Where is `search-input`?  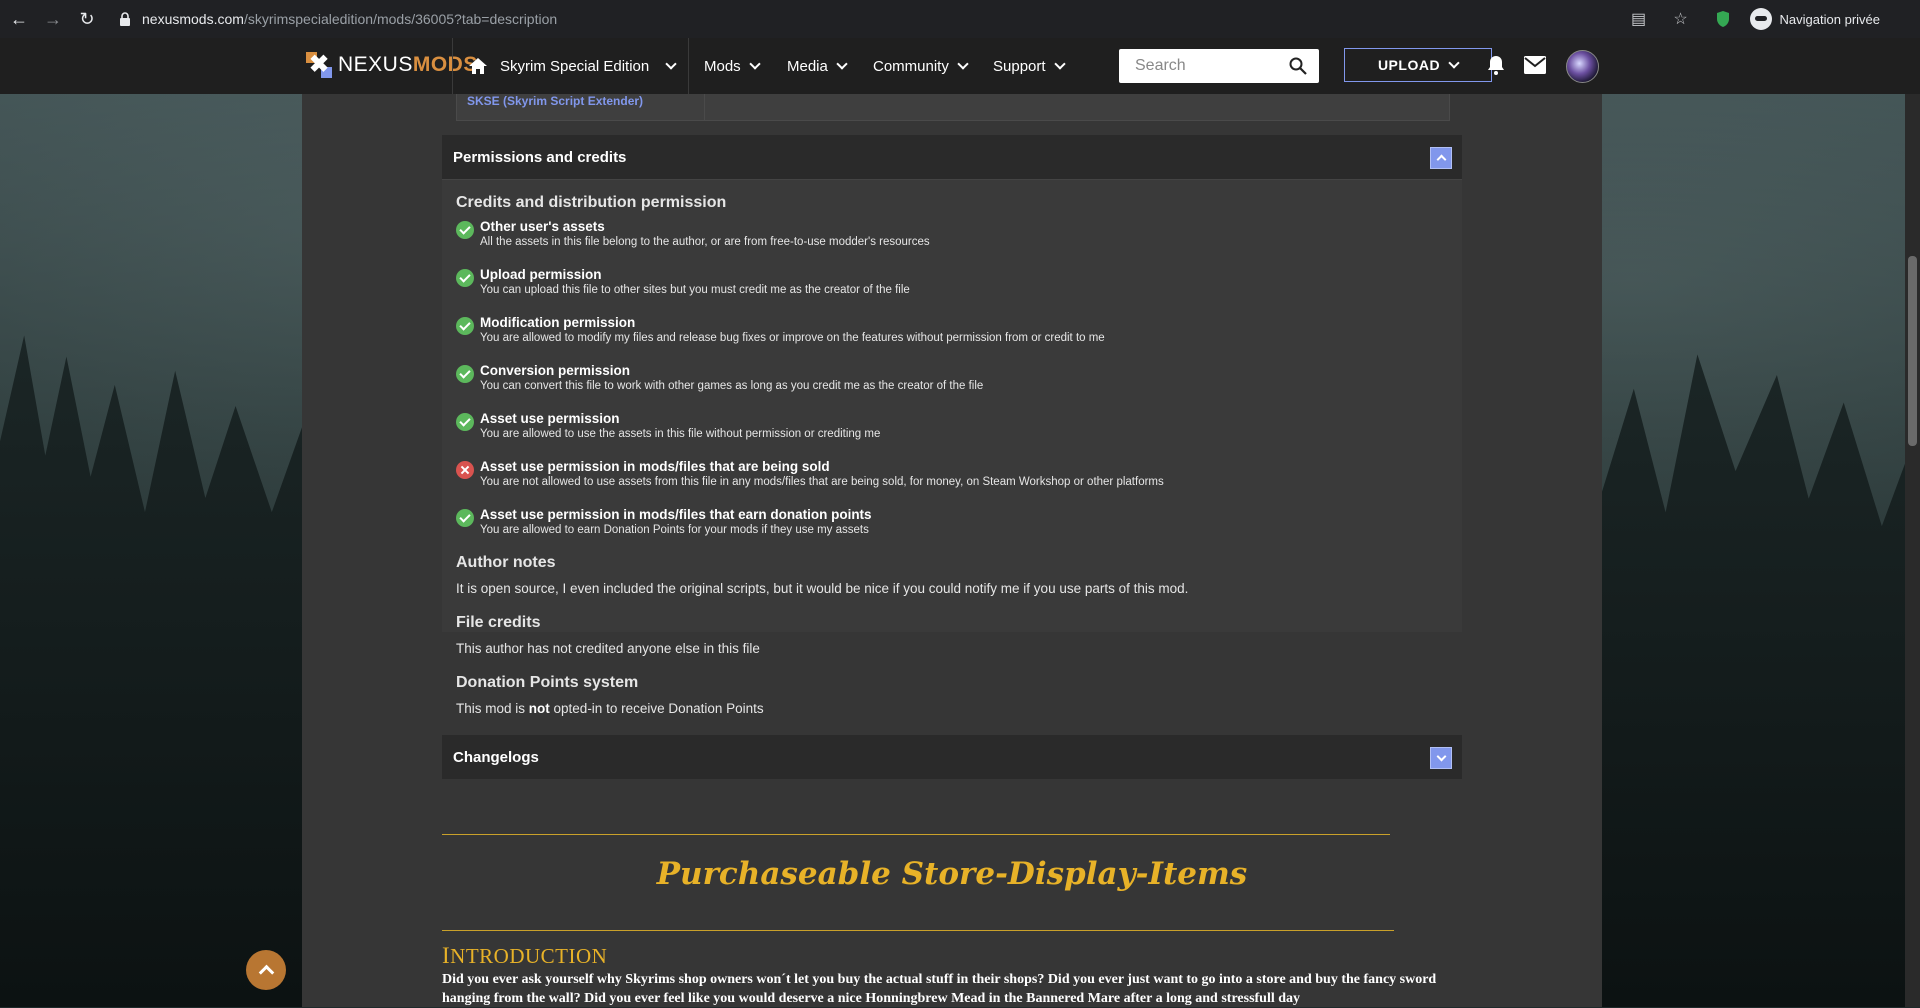
search-input is located at coordinates (1210, 66).